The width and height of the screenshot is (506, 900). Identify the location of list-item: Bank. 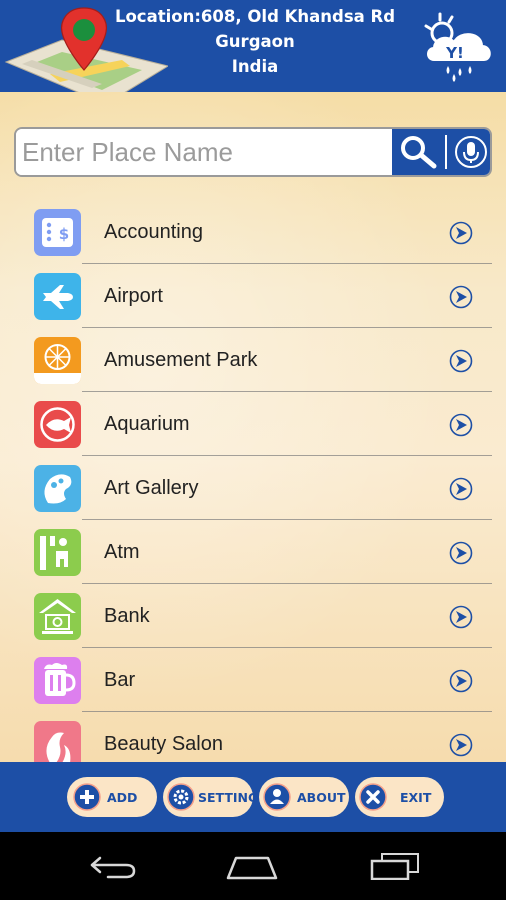
(253, 616).